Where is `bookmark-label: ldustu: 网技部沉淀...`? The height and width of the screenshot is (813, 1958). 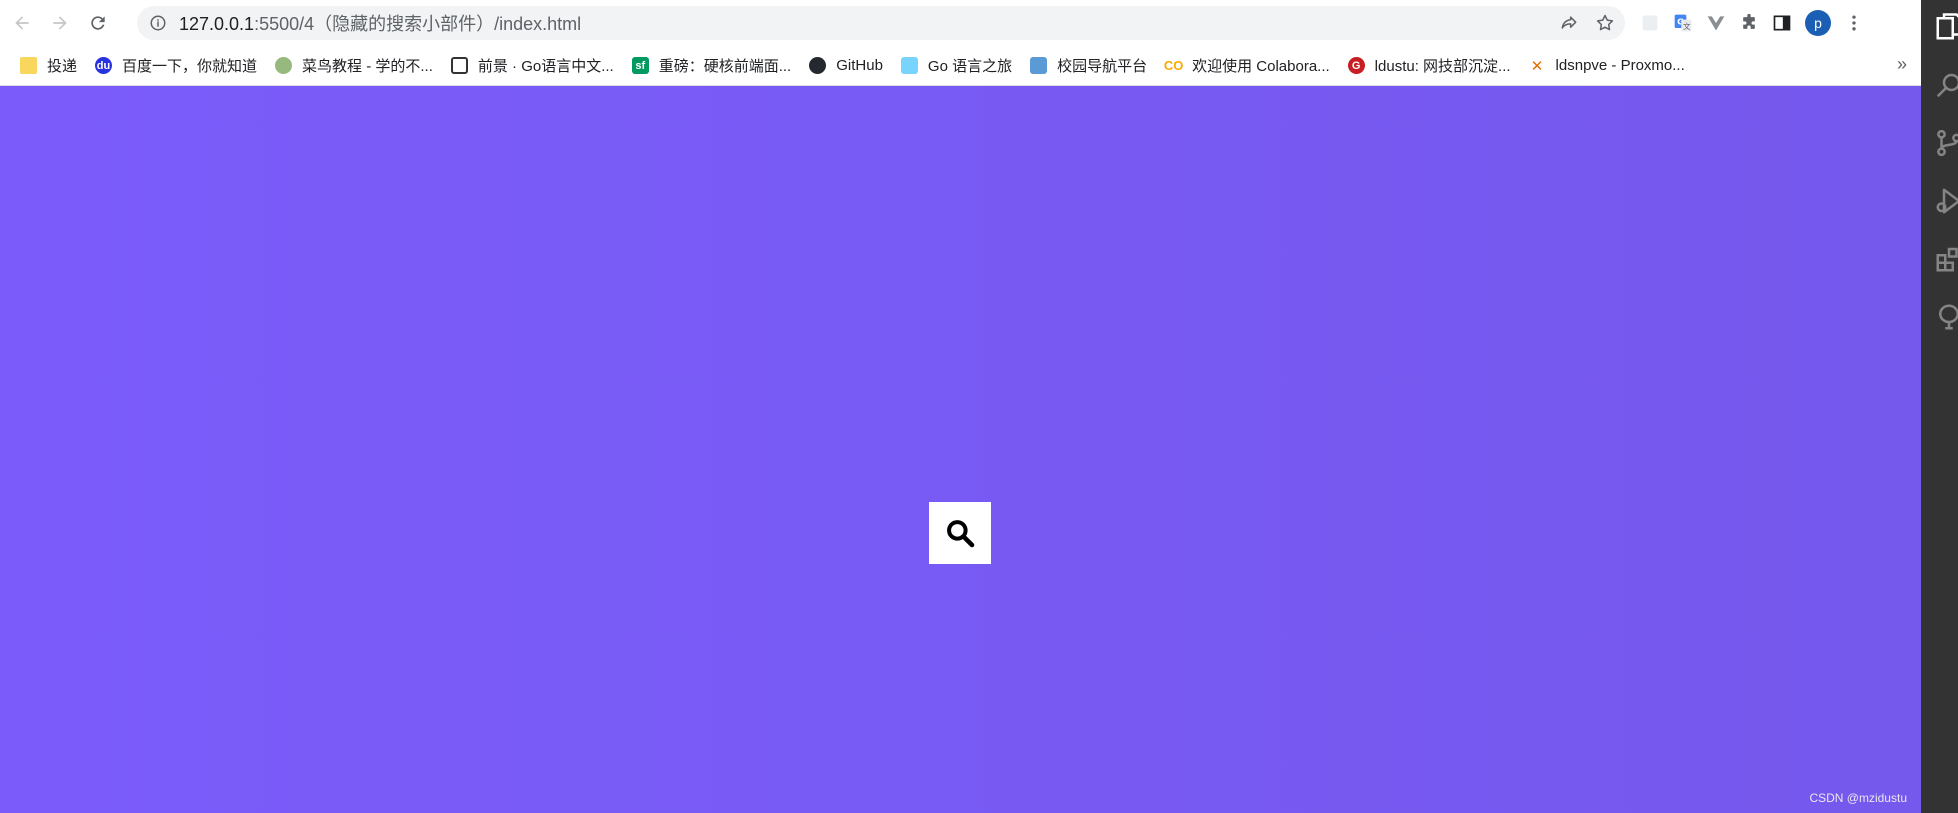
bookmark-label: ldustu: 网技部沉淀... is located at coordinates (1442, 66).